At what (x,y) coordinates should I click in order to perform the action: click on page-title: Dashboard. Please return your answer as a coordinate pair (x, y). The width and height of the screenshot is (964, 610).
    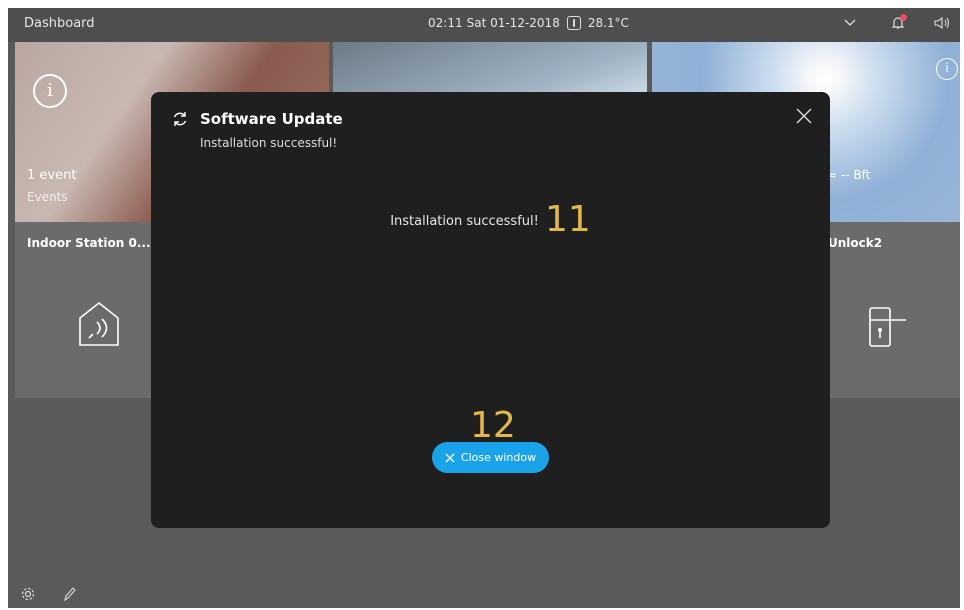
    Looking at the image, I should click on (59, 23).